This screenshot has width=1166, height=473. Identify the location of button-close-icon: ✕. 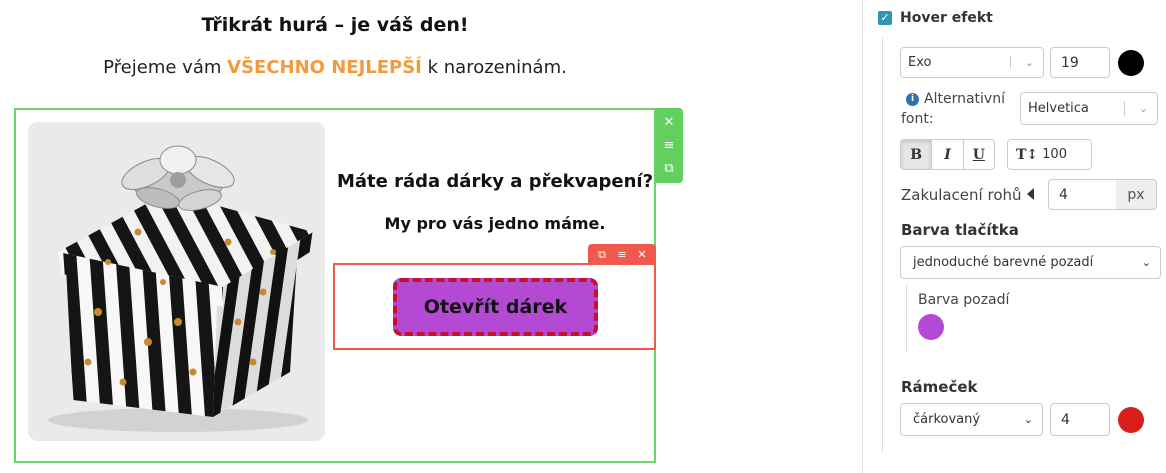
(642, 254).